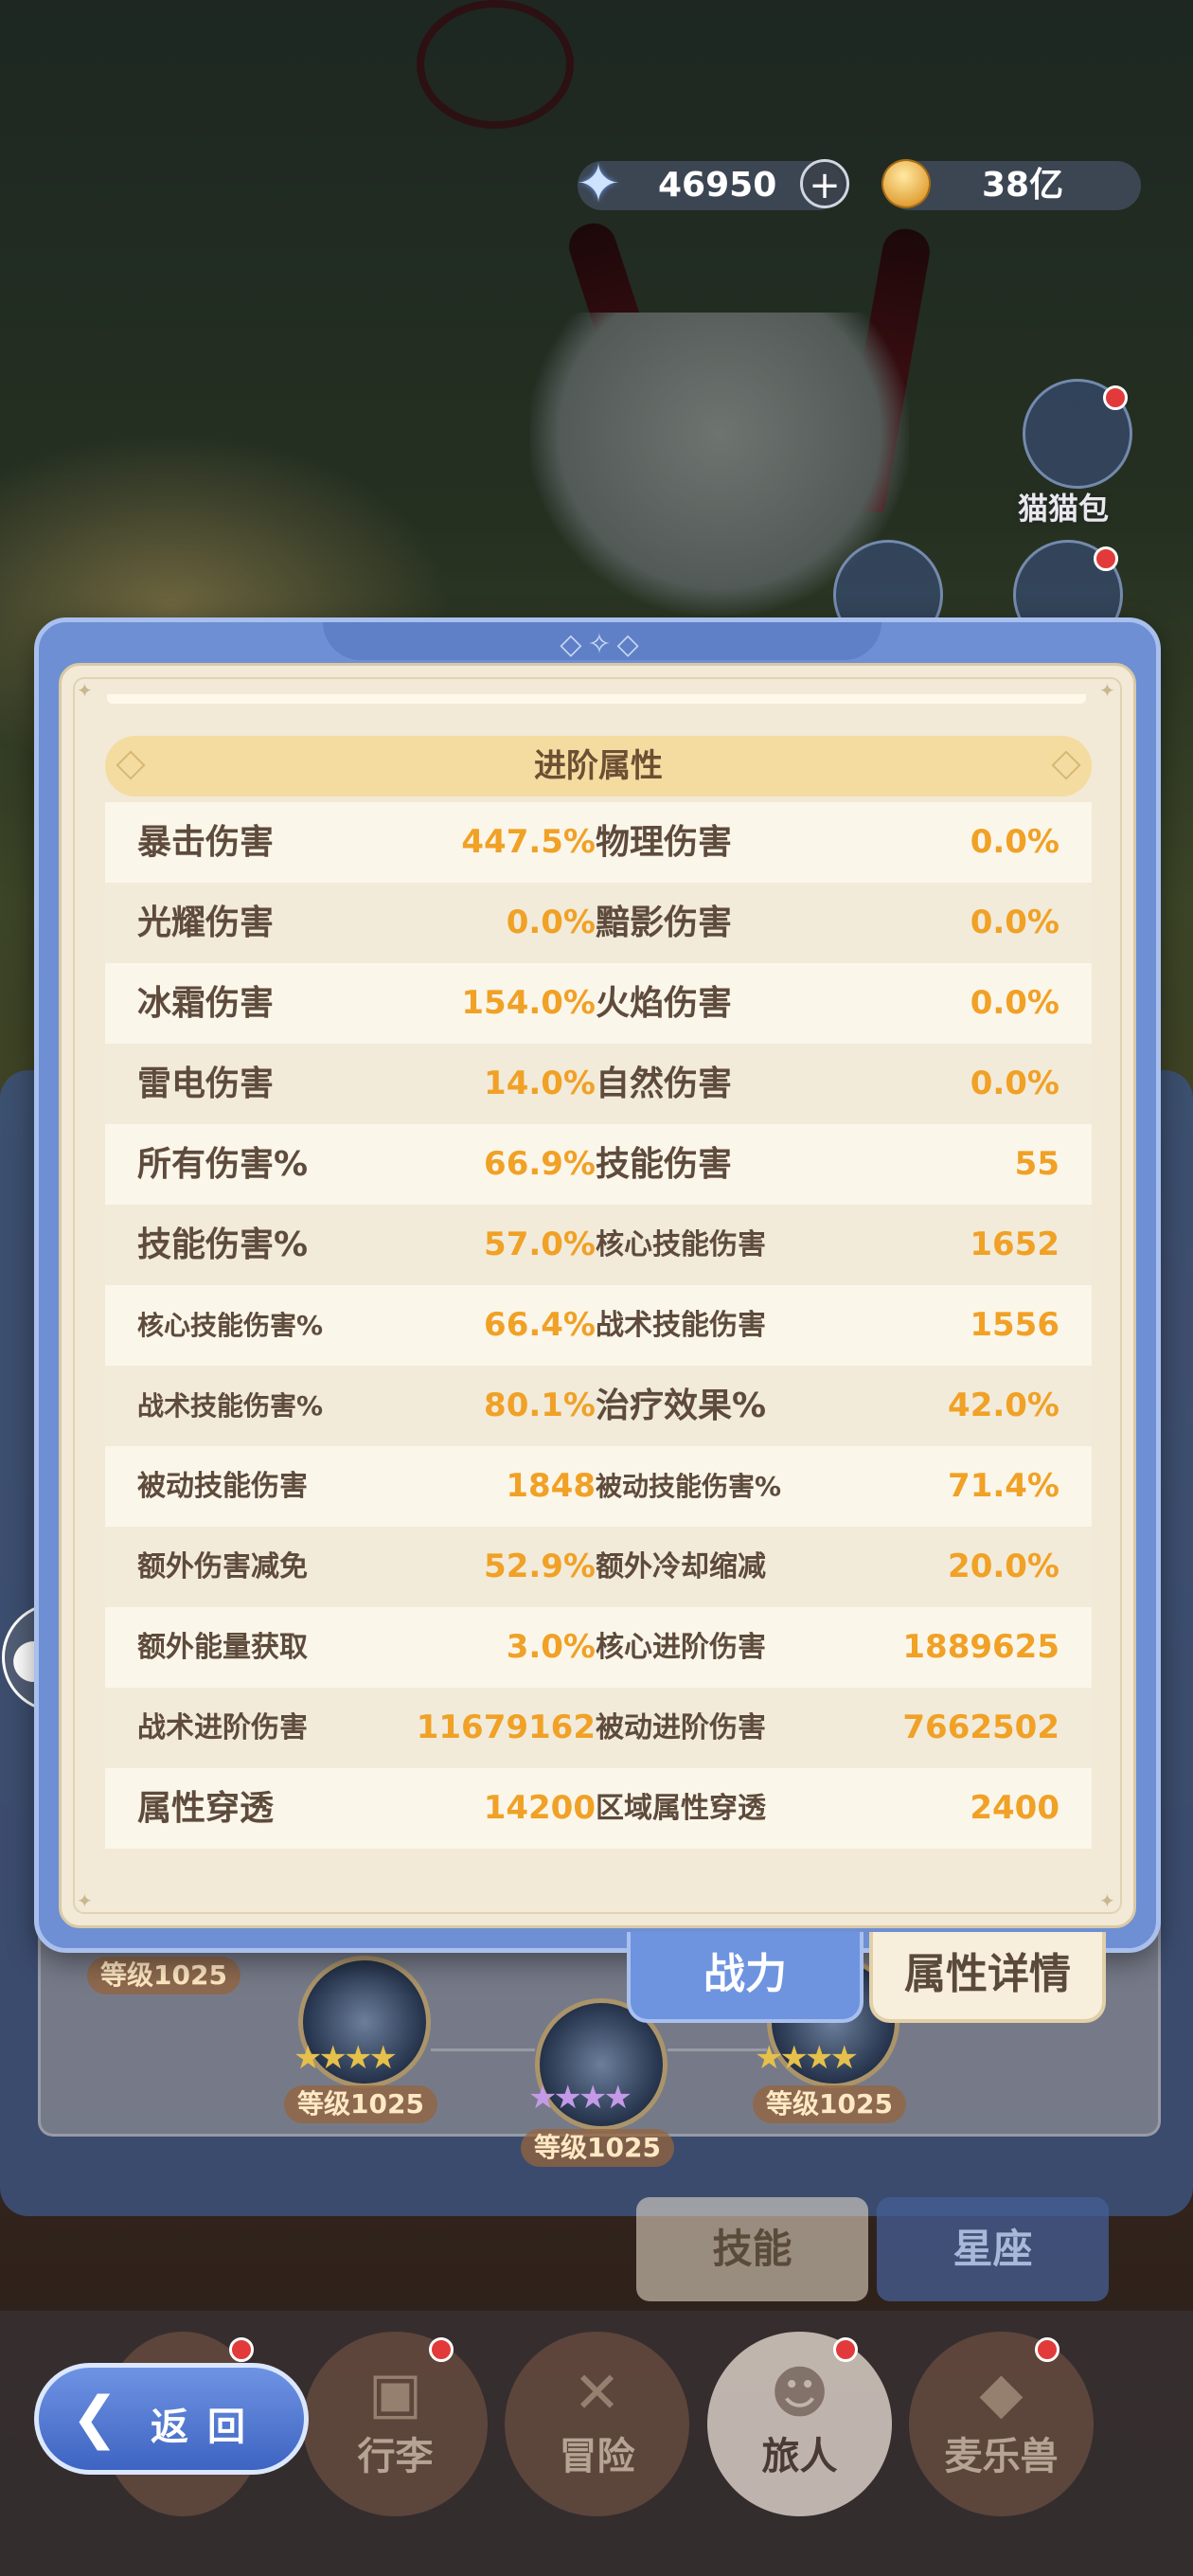 The height and width of the screenshot is (2576, 1193). I want to click on fox-icon: ◆, so click(1001, 2393).